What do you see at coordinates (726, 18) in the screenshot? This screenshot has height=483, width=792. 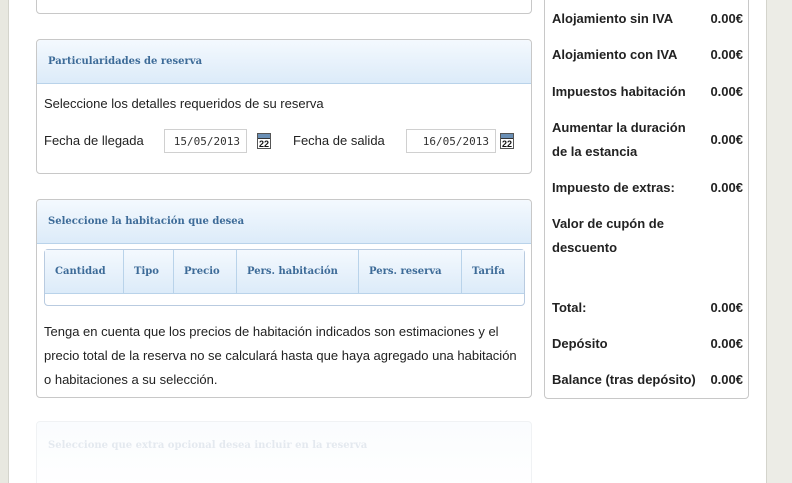 I see `summary-value-alojamiento-sin-iva: 0.00€` at bounding box center [726, 18].